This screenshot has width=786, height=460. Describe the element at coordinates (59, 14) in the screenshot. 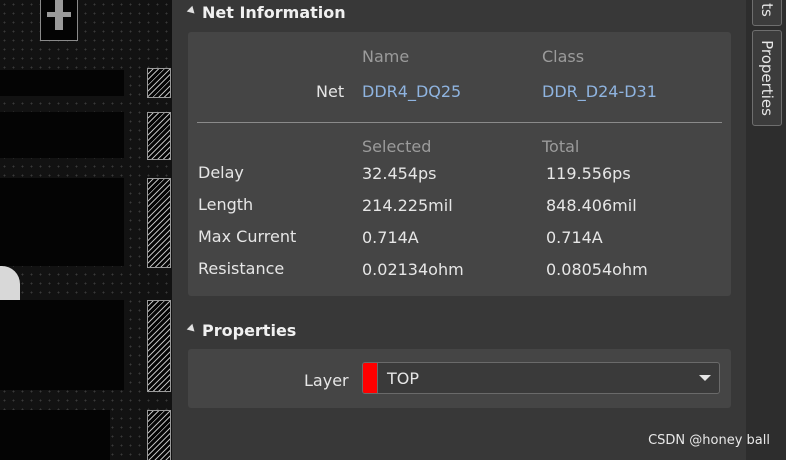

I see `pcb-designator-mark` at that location.